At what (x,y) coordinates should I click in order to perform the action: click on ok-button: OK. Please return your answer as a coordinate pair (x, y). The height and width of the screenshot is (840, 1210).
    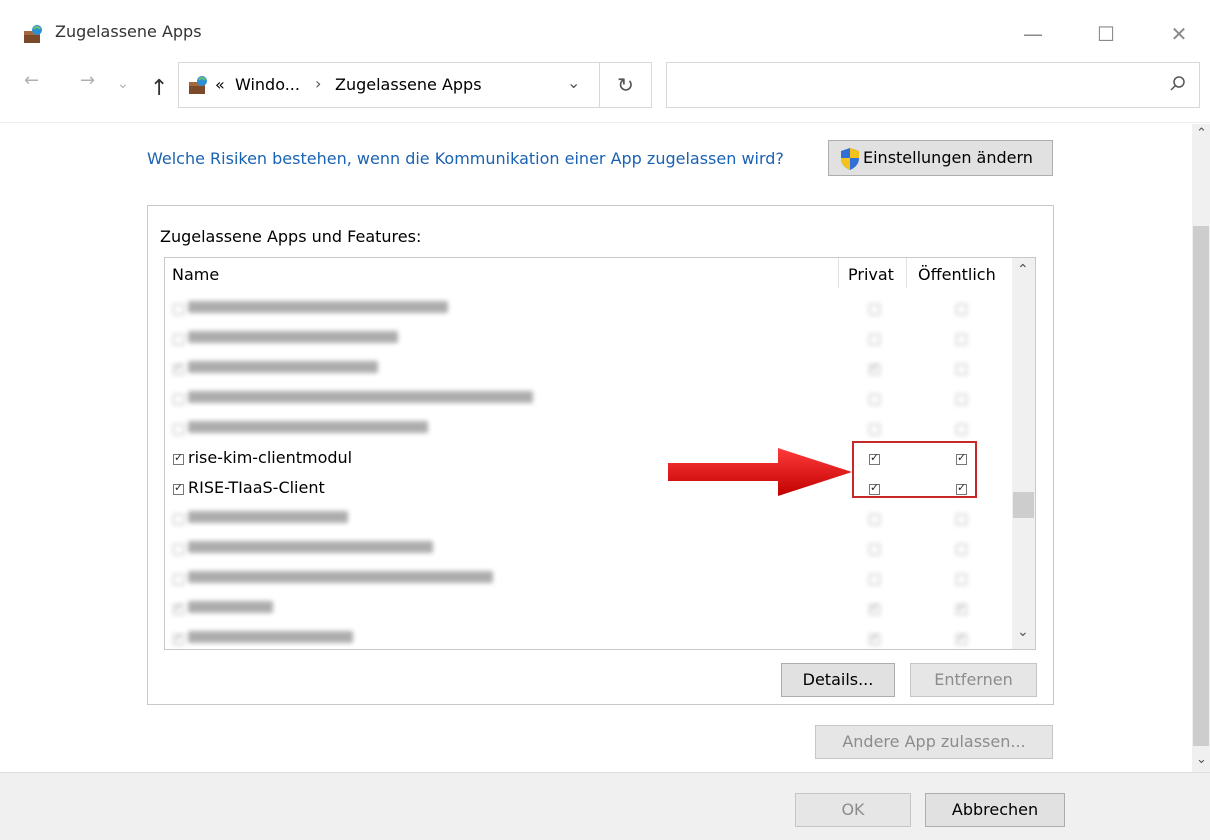
    Looking at the image, I should click on (853, 810).